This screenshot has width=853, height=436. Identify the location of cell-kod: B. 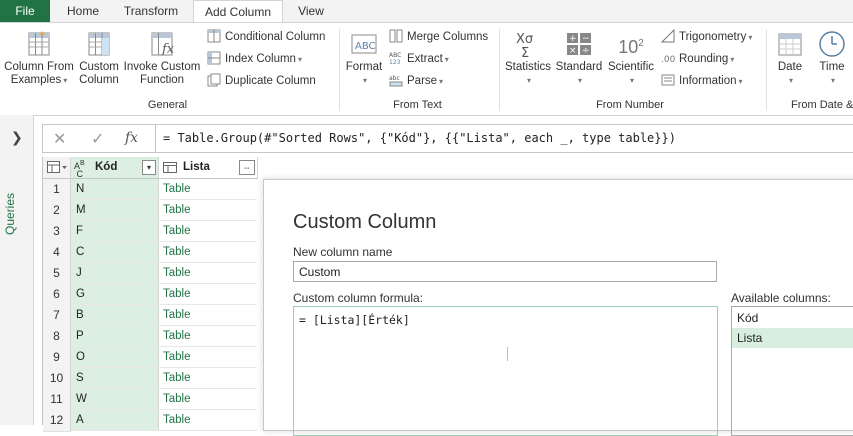
(115, 315).